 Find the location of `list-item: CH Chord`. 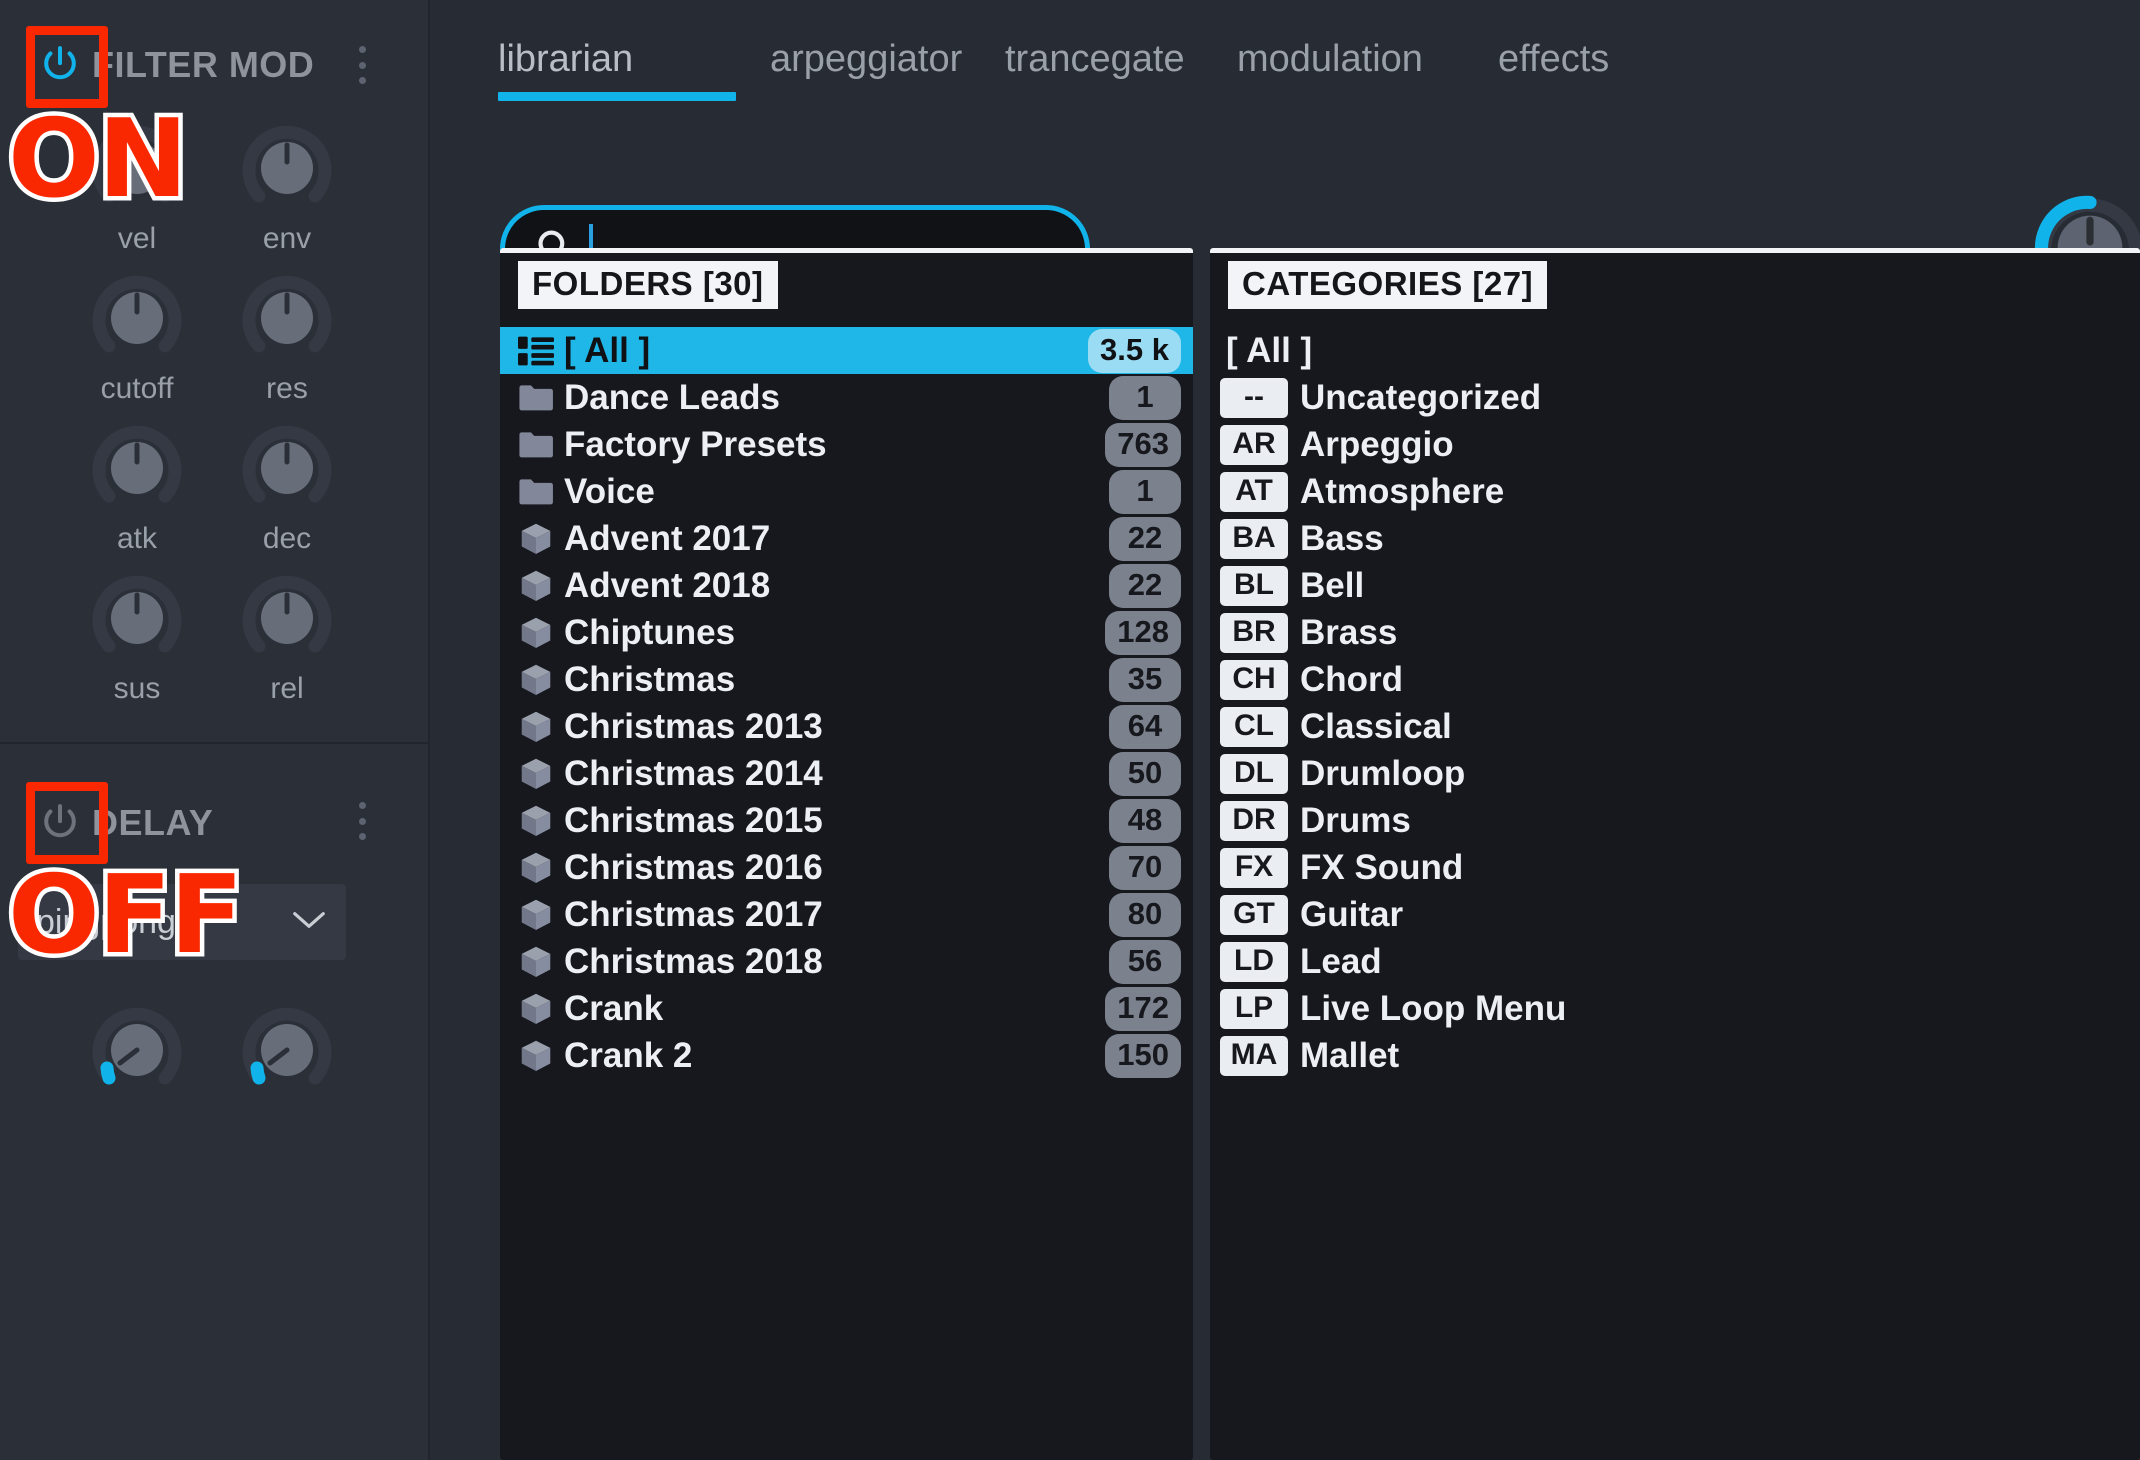

list-item: CH Chord is located at coordinates (1675, 679).